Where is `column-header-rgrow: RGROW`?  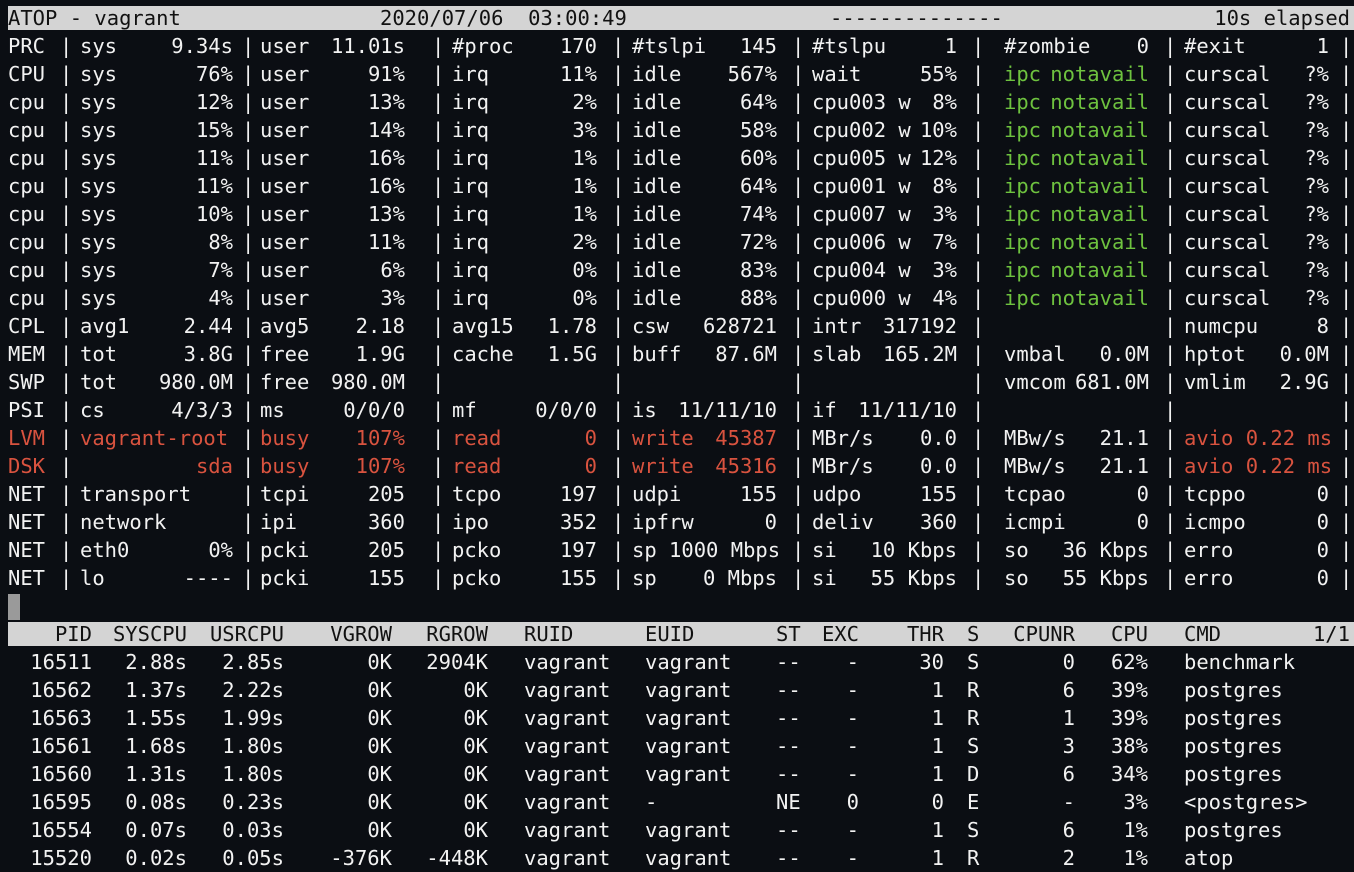 column-header-rgrow: RGROW is located at coordinates (457, 634).